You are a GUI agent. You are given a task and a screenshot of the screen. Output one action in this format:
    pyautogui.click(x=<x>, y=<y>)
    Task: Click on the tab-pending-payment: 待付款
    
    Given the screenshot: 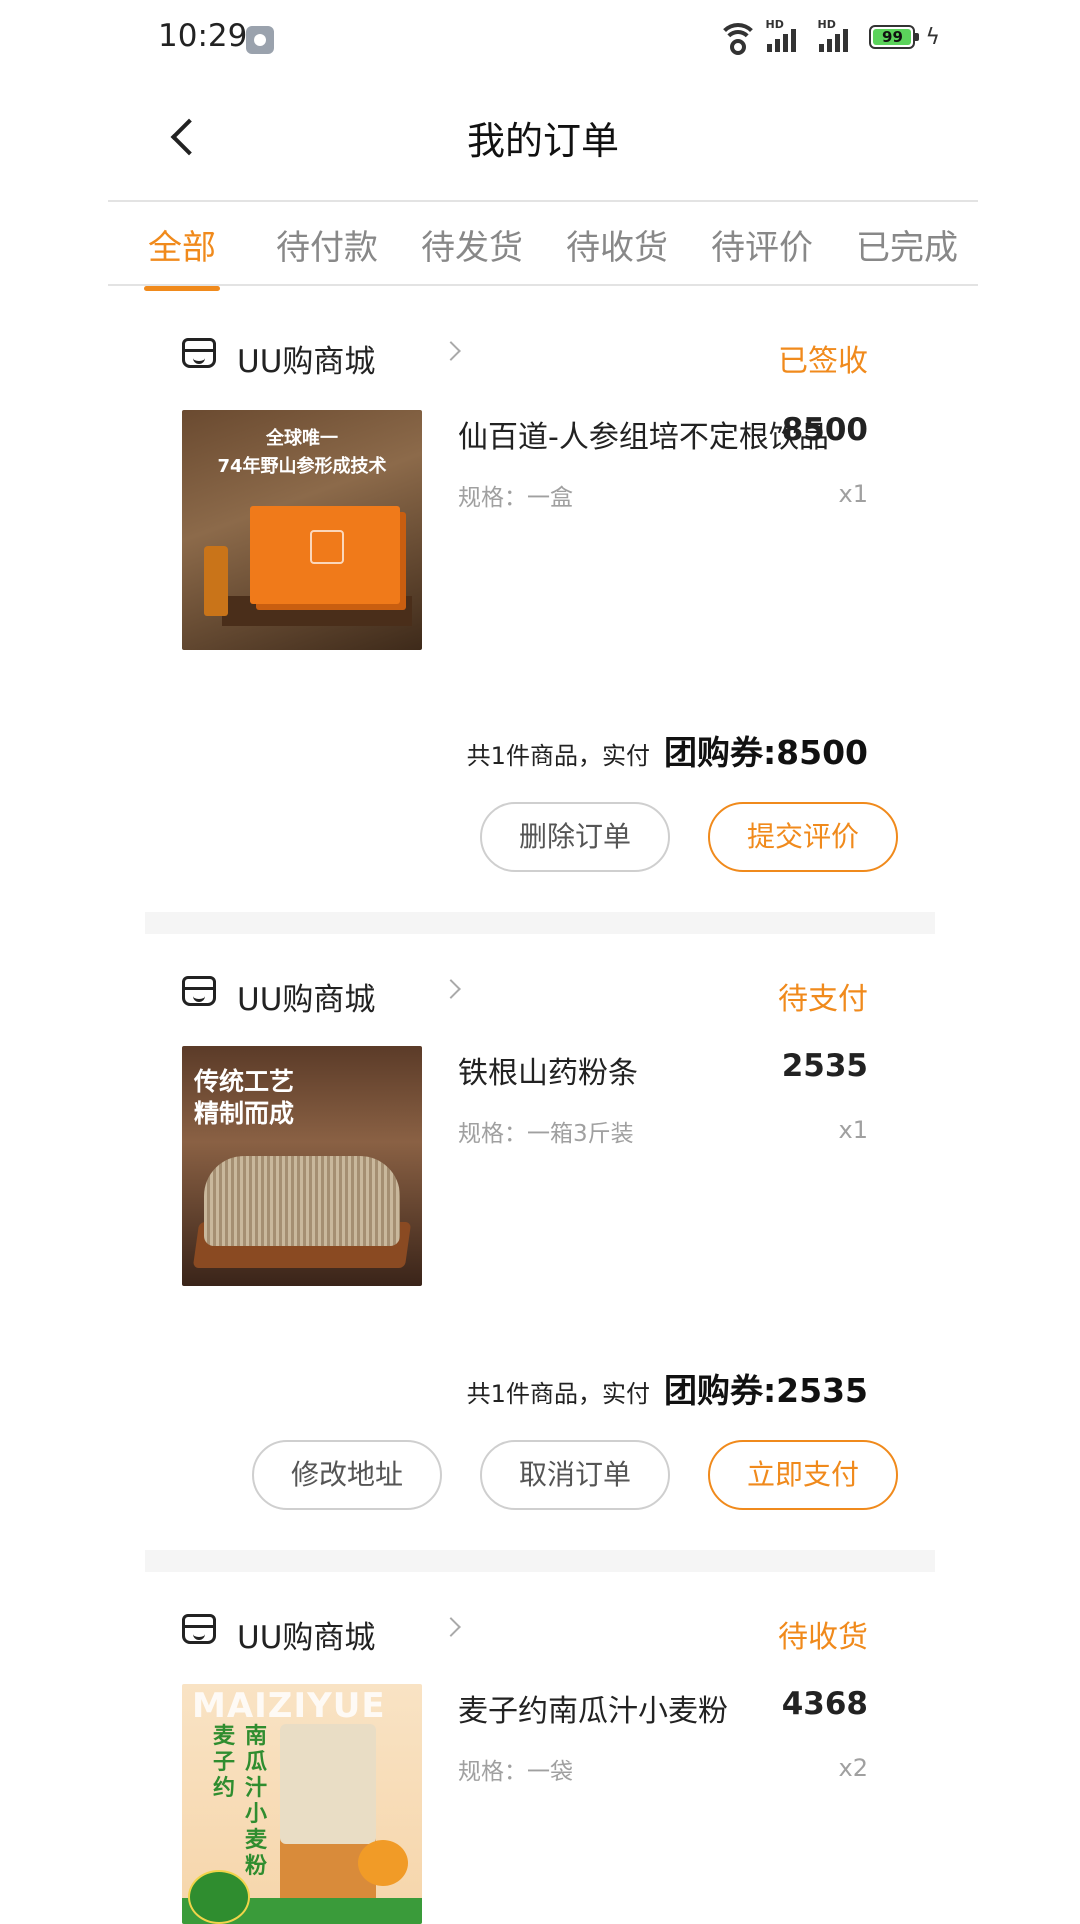 What is the action you would take?
    pyautogui.click(x=327, y=244)
    